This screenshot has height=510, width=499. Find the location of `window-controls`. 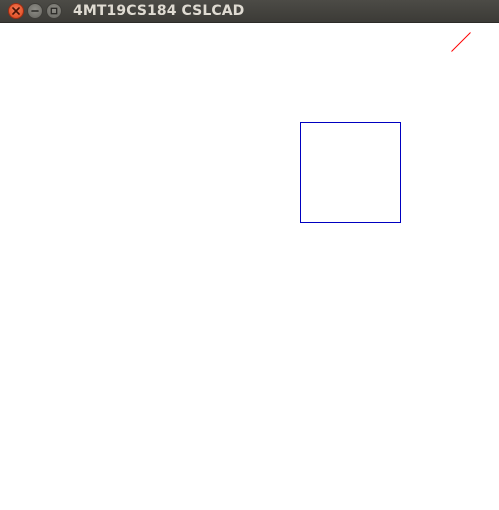

window-controls is located at coordinates (35, 11).